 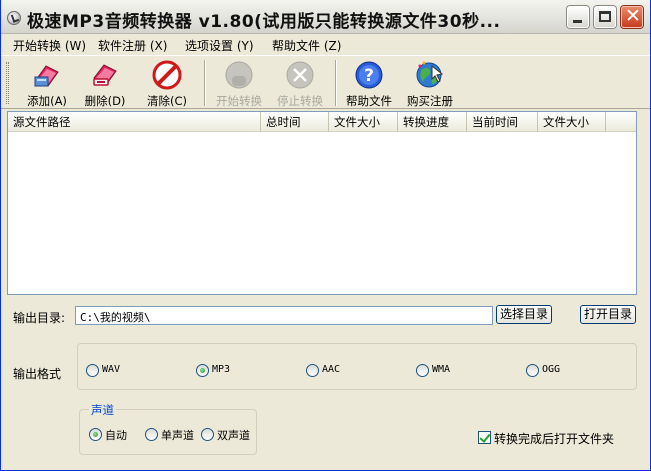 I want to click on format-radio-label: MP3, so click(x=221, y=369).